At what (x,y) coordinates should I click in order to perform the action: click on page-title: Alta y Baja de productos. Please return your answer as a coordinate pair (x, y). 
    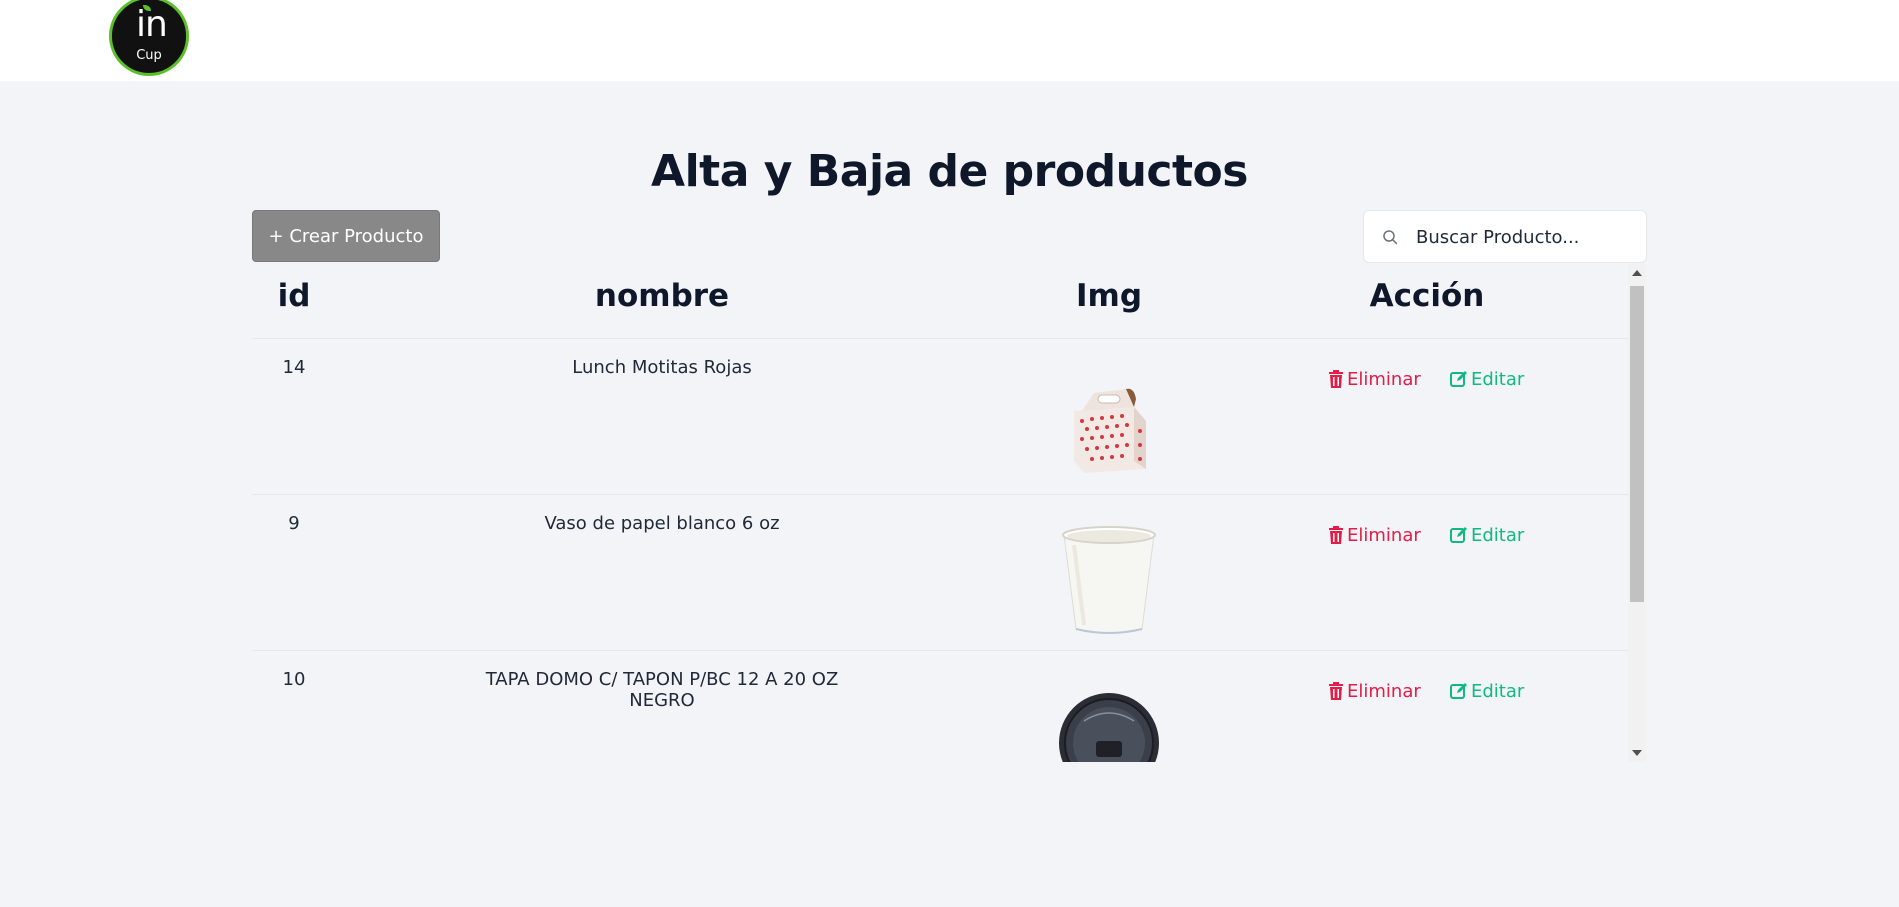
    Looking at the image, I should click on (949, 171).